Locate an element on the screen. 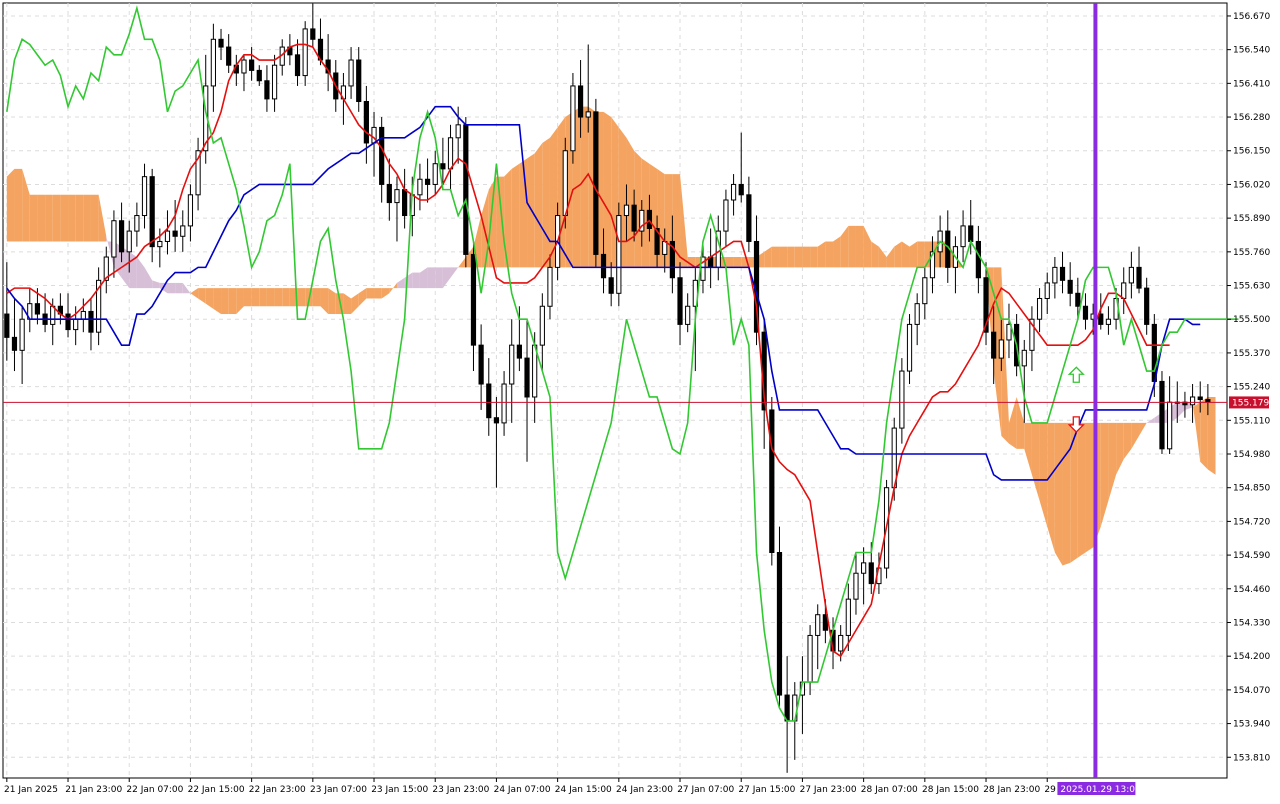  x-tick-label: 22 Jan 07:00 is located at coordinates (154, 790).